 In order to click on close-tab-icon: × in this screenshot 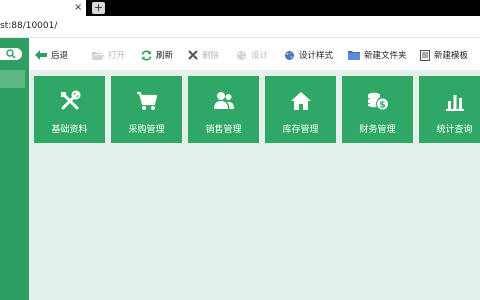, I will do `click(78, 8)`.